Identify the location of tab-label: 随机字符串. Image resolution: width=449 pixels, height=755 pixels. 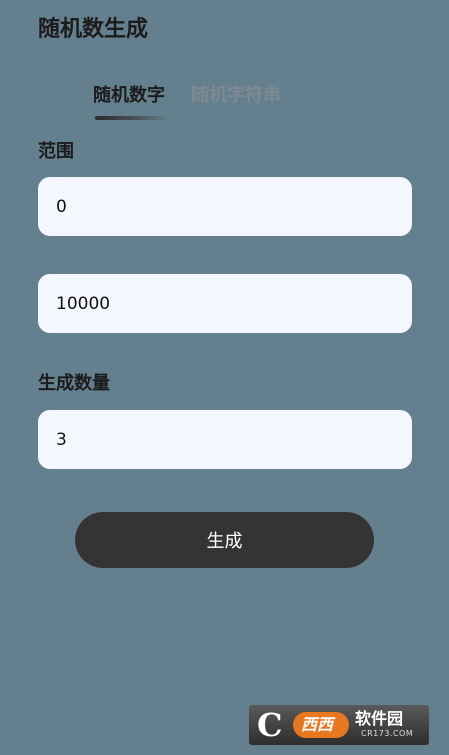
(236, 95).